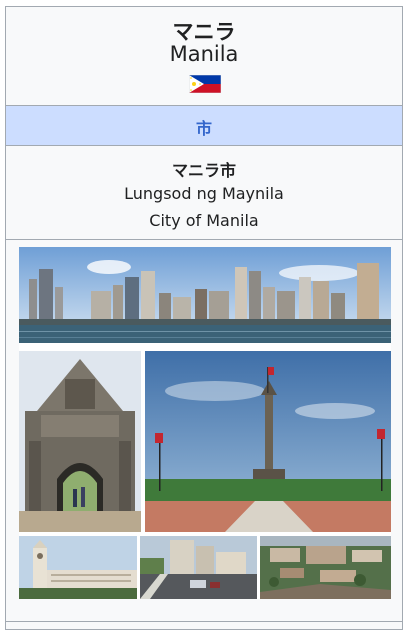 The image size is (411, 635). I want to click on settlement-type-header: 市, so click(204, 126).